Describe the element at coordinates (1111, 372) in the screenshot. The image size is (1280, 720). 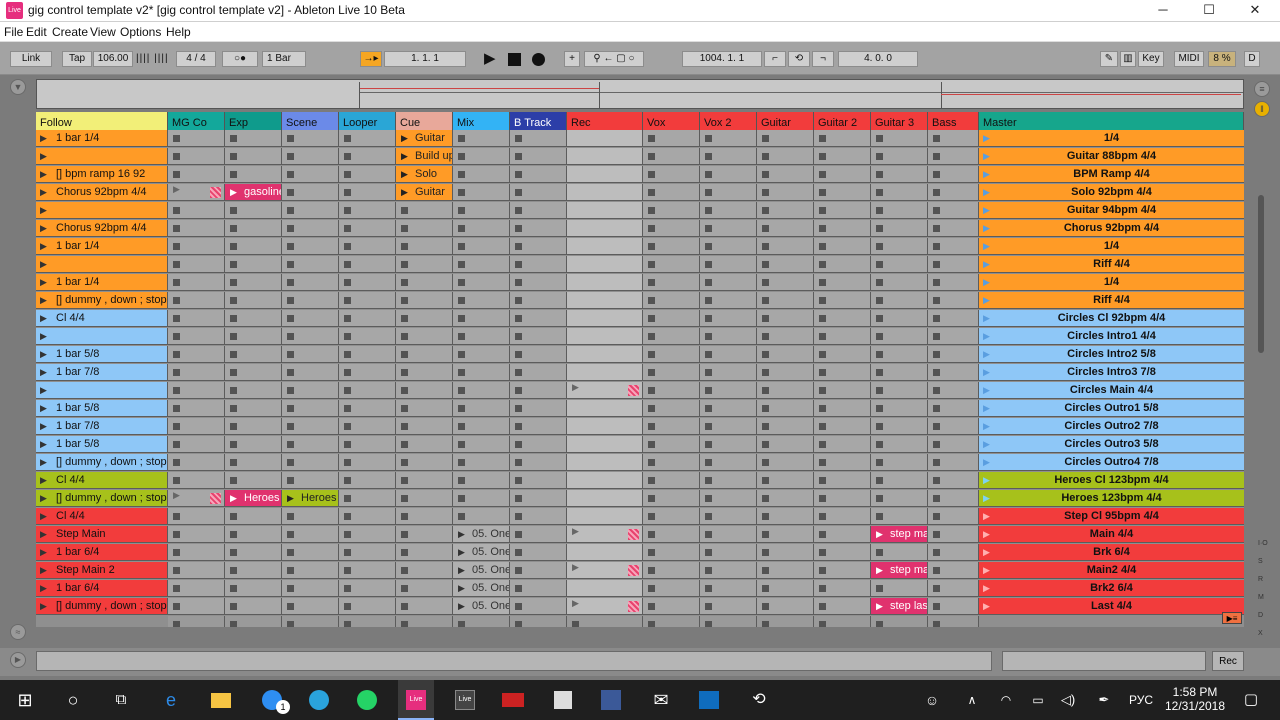
I see `master-scene-slot: ▶ Circles Intro3 7/8` at that location.